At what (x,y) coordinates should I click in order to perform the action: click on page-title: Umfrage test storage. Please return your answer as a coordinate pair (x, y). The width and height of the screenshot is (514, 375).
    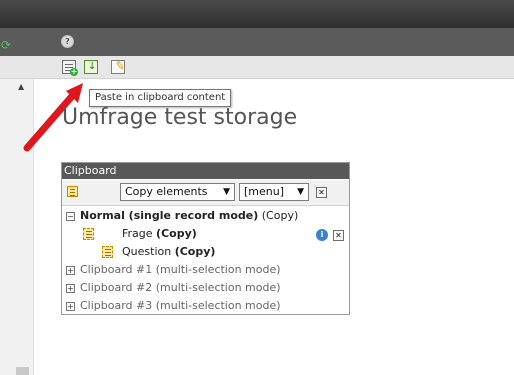
    Looking at the image, I should click on (180, 117).